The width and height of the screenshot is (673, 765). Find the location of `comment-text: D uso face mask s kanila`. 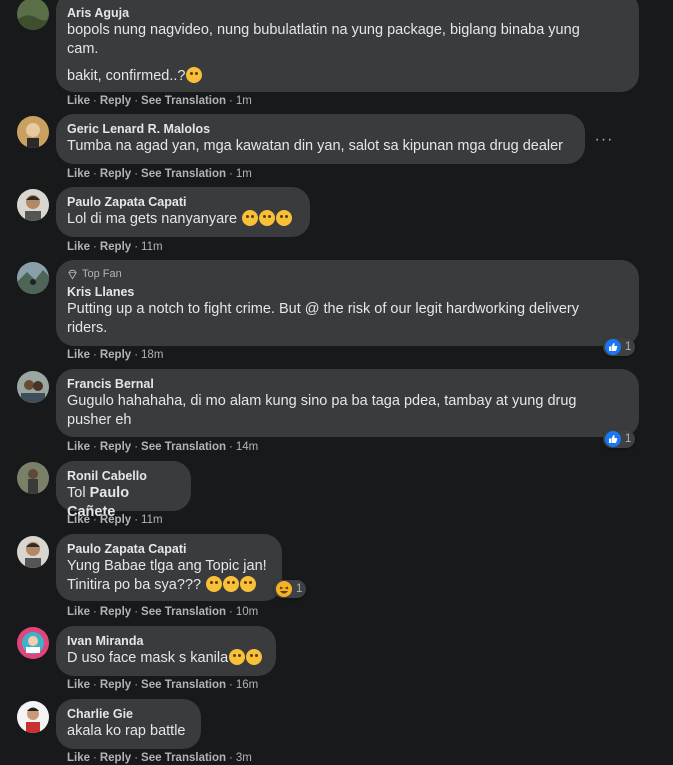

comment-text: D uso face mask s kanila is located at coordinates (165, 658).